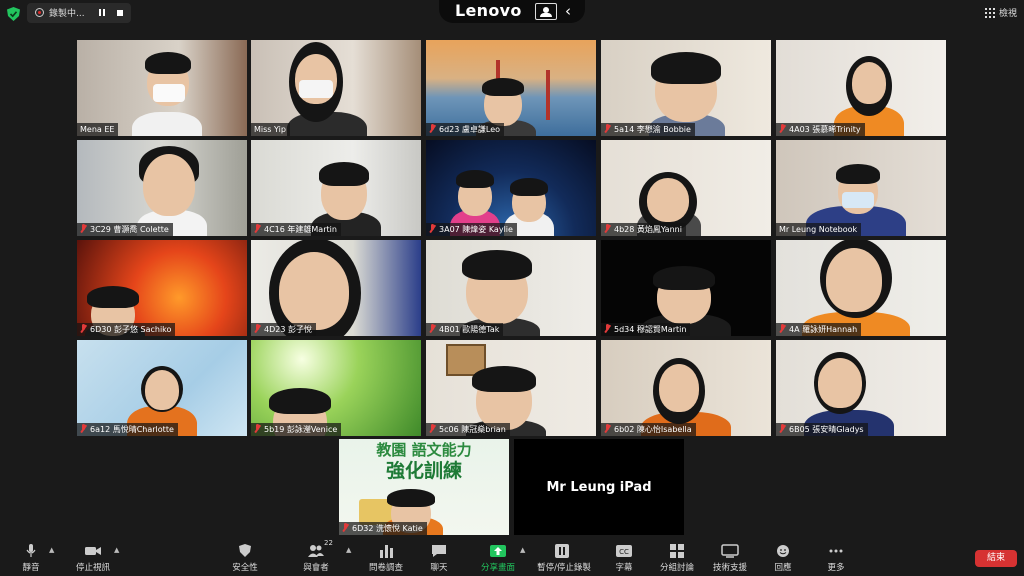  What do you see at coordinates (498, 551) in the screenshot?
I see `share-screen-icon` at bounding box center [498, 551].